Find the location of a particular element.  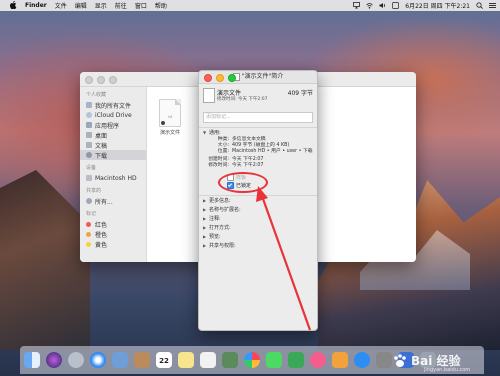

launchpad-icon is located at coordinates (76, 360).